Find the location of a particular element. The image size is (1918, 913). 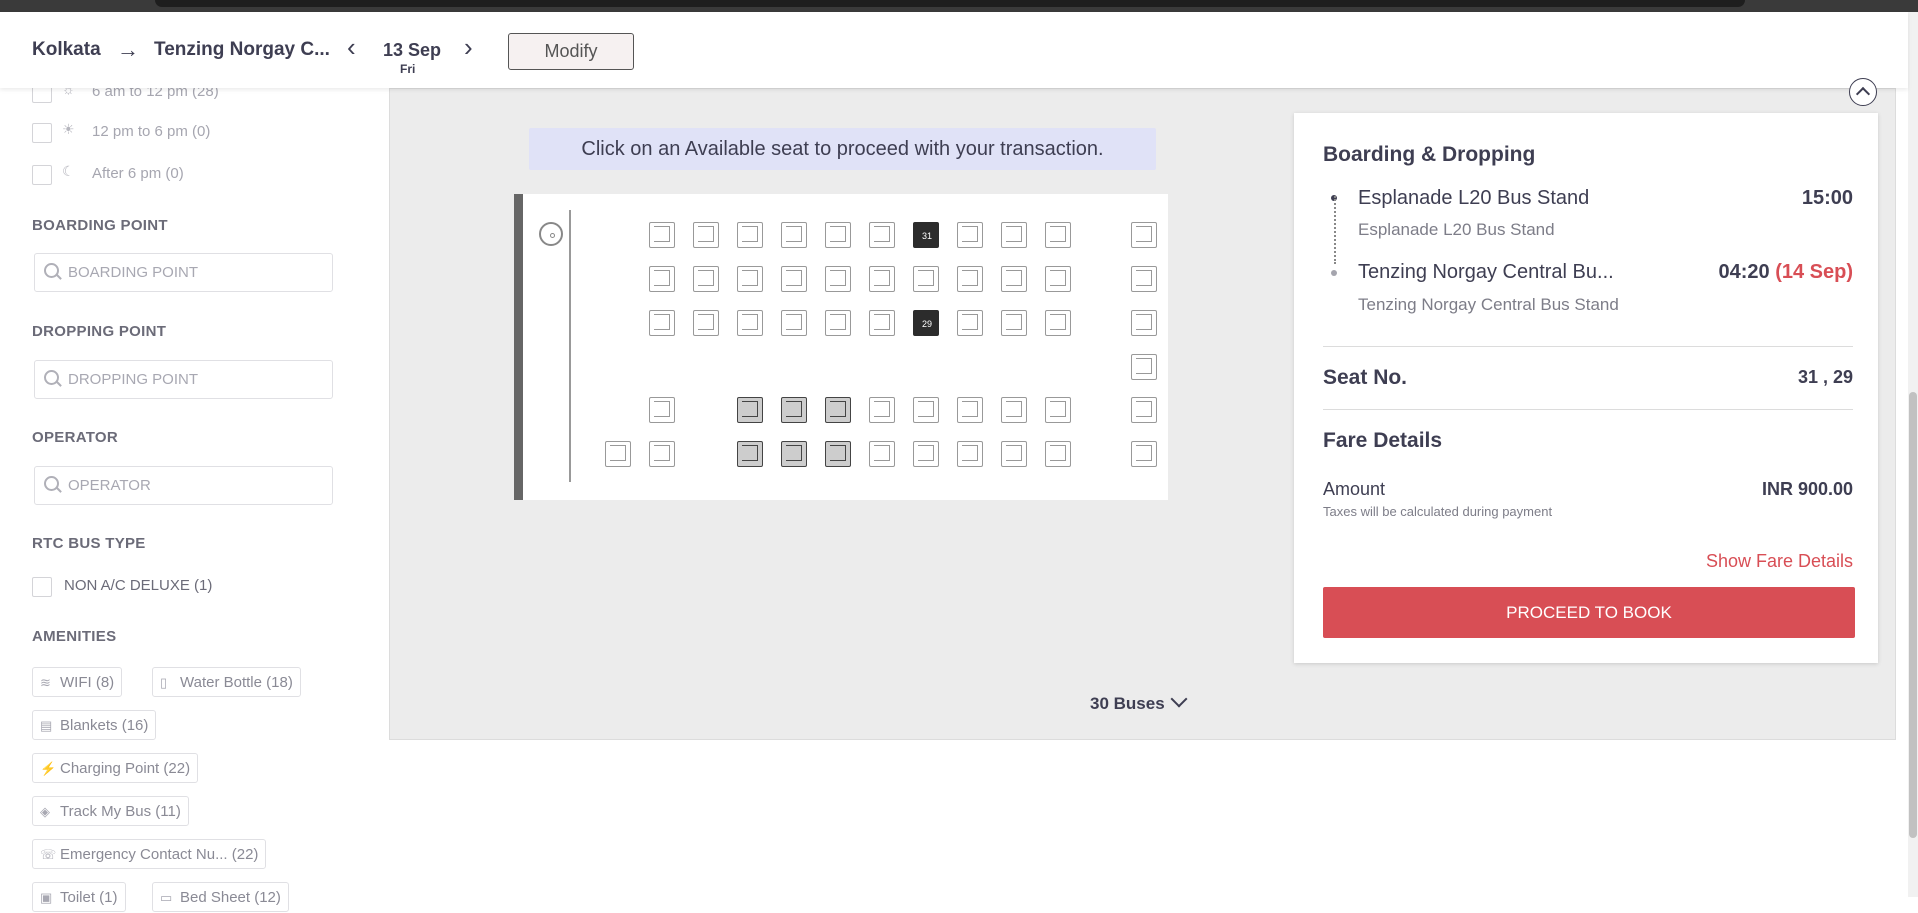

journey-day: Fri is located at coordinates (408, 69).